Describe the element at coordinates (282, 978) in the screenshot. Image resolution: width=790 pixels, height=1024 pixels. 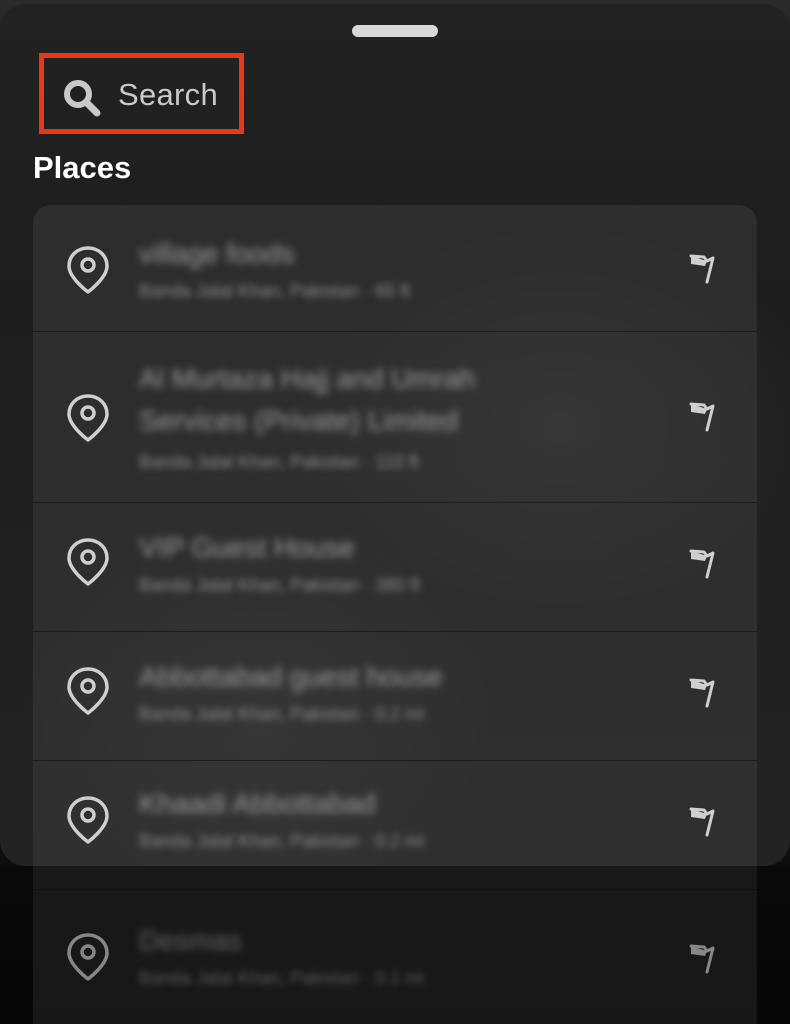
I see `place-subtitle: Banda Jalal Khan, Pakistan · 0.1 mi` at that location.